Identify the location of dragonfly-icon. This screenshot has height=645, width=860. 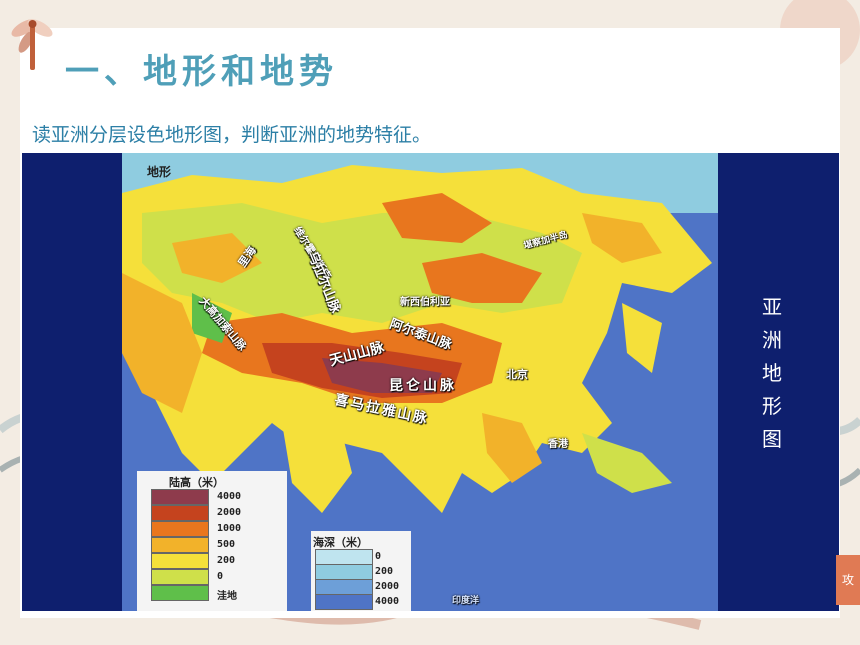
(32, 44).